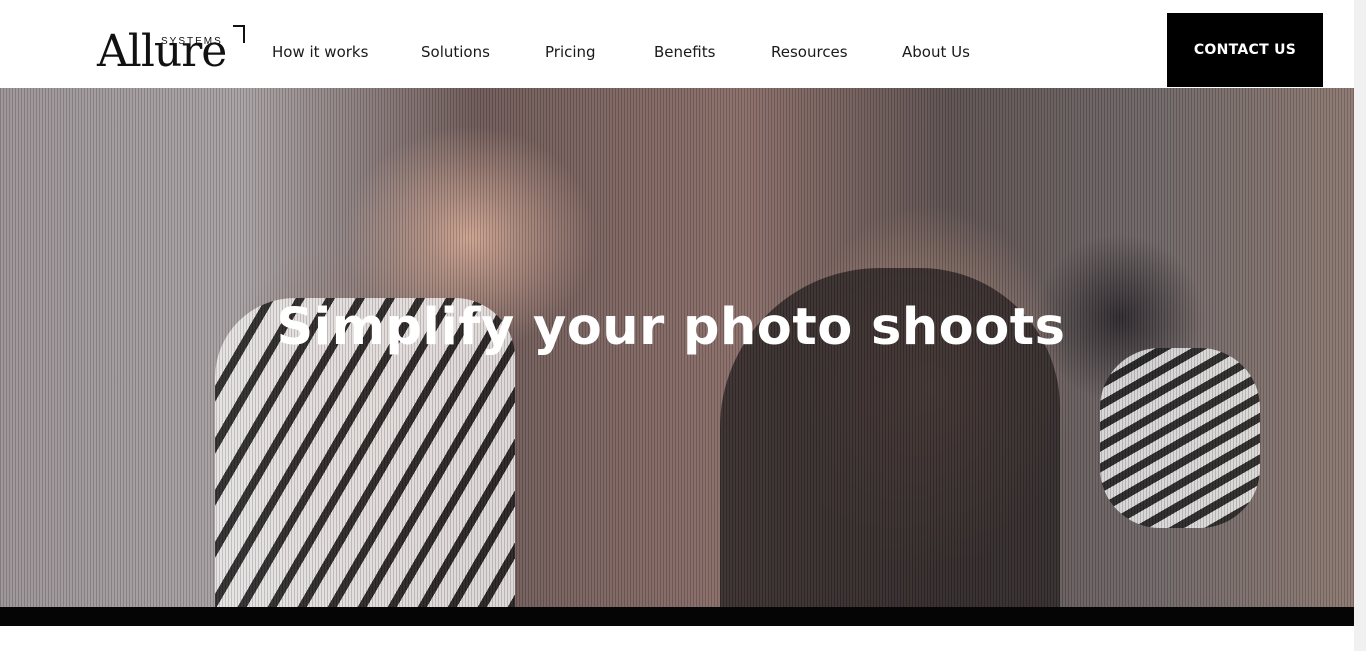 Image resolution: width=1366 pixels, height=651 pixels. What do you see at coordinates (677, 616) in the screenshot?
I see `hero-bottom-bar` at bounding box center [677, 616].